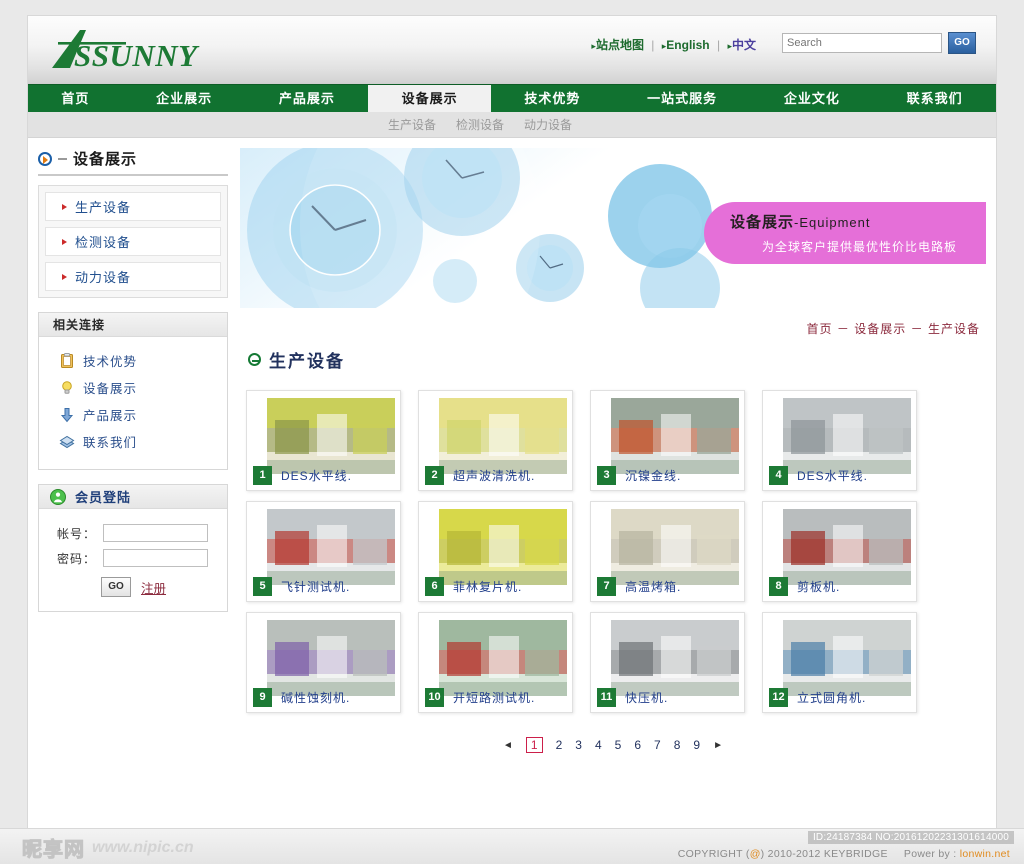 Image resolution: width=1024 pixels, height=864 pixels. I want to click on sidebar-menu: 生产设备 检测设备 动力设备, so click(133, 241).